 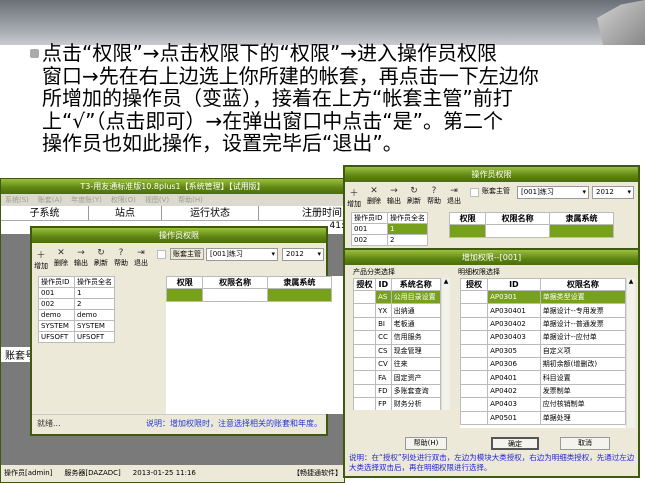 What do you see at coordinates (76, 337) in the screenshot?
I see `table-row: UFSOFT UFSOFT` at bounding box center [76, 337].